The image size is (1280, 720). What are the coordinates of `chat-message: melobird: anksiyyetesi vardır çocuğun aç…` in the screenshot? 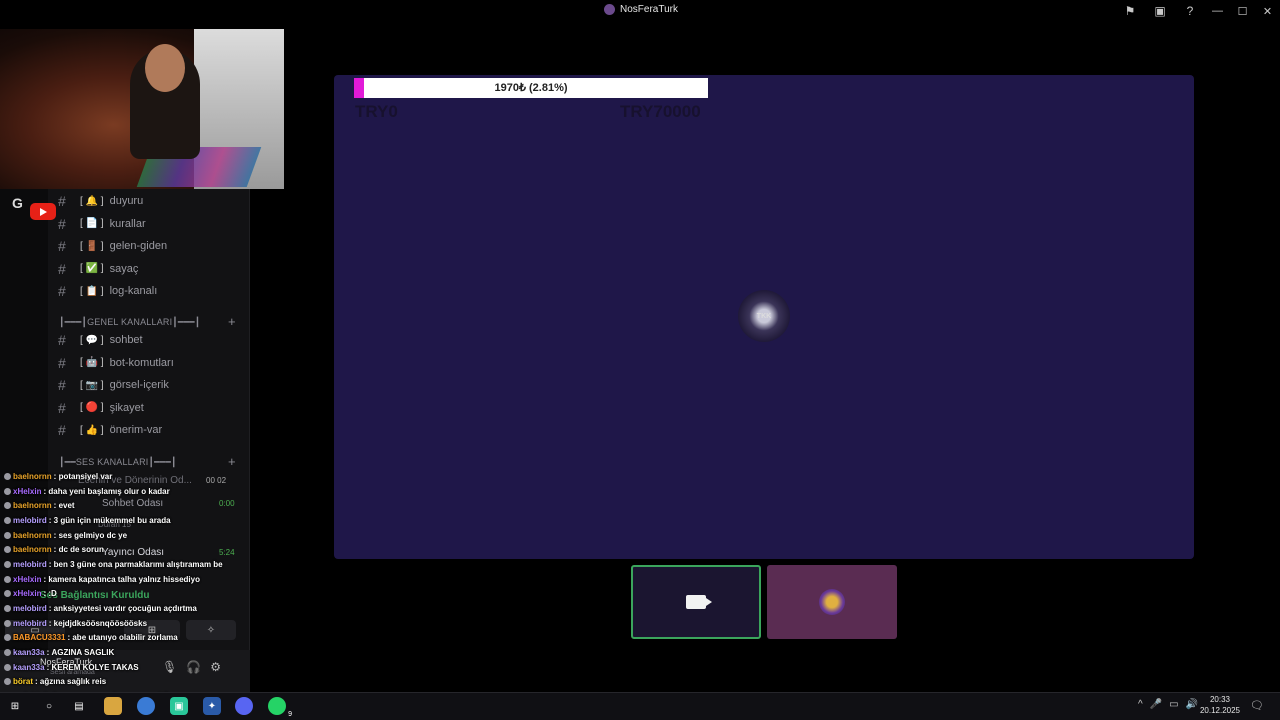 It's located at (129, 608).